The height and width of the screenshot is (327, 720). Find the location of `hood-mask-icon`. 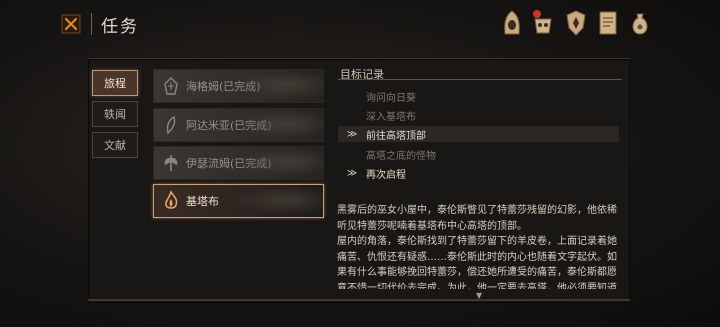

hood-mask-icon is located at coordinates (512, 23).